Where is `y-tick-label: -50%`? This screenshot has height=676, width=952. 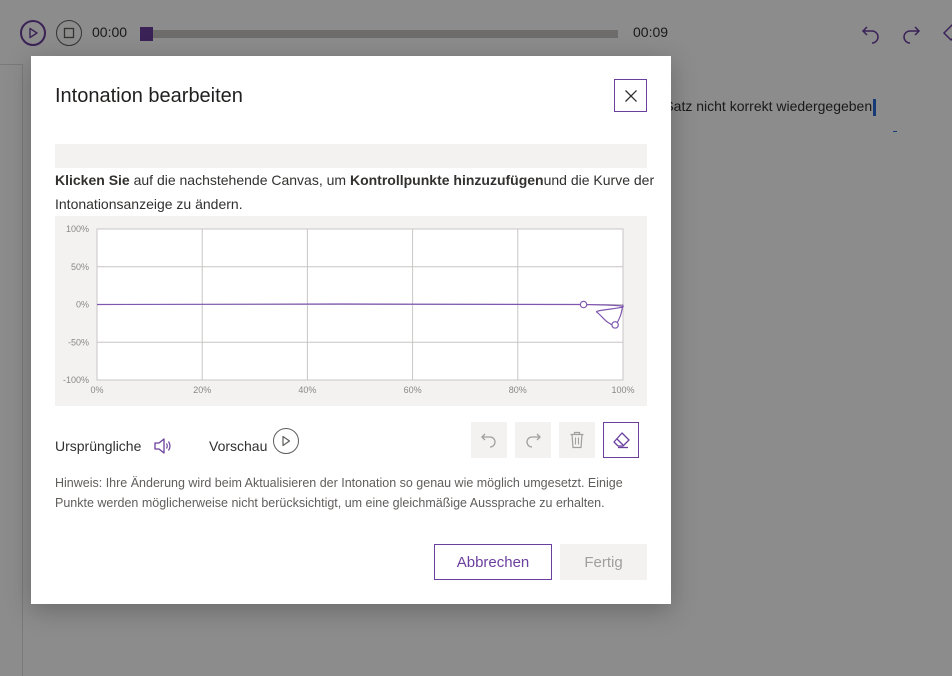 y-tick-label: -50% is located at coordinates (78, 342).